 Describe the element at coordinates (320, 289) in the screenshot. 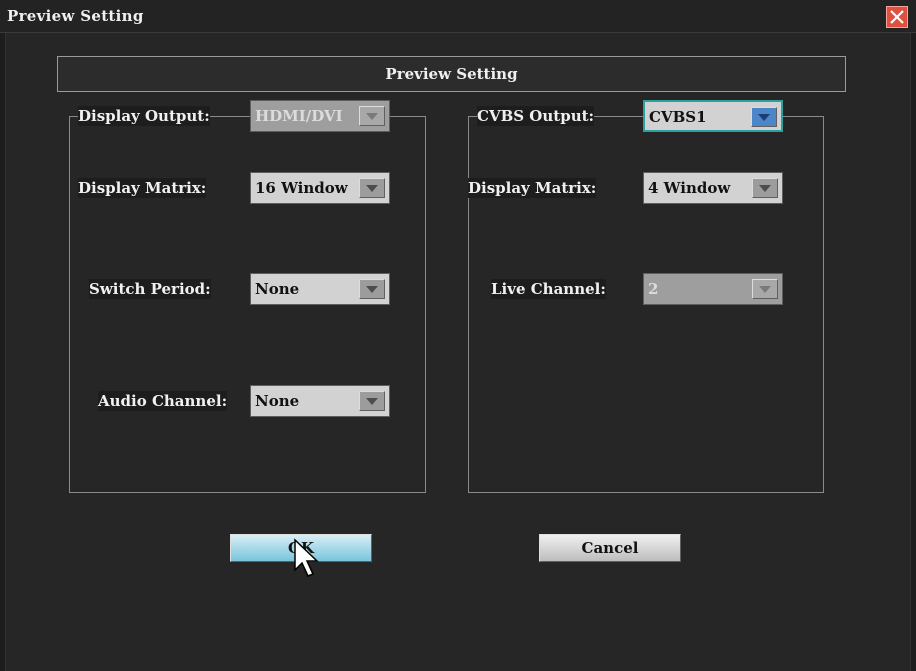

I see `switch-period-select: None` at that location.